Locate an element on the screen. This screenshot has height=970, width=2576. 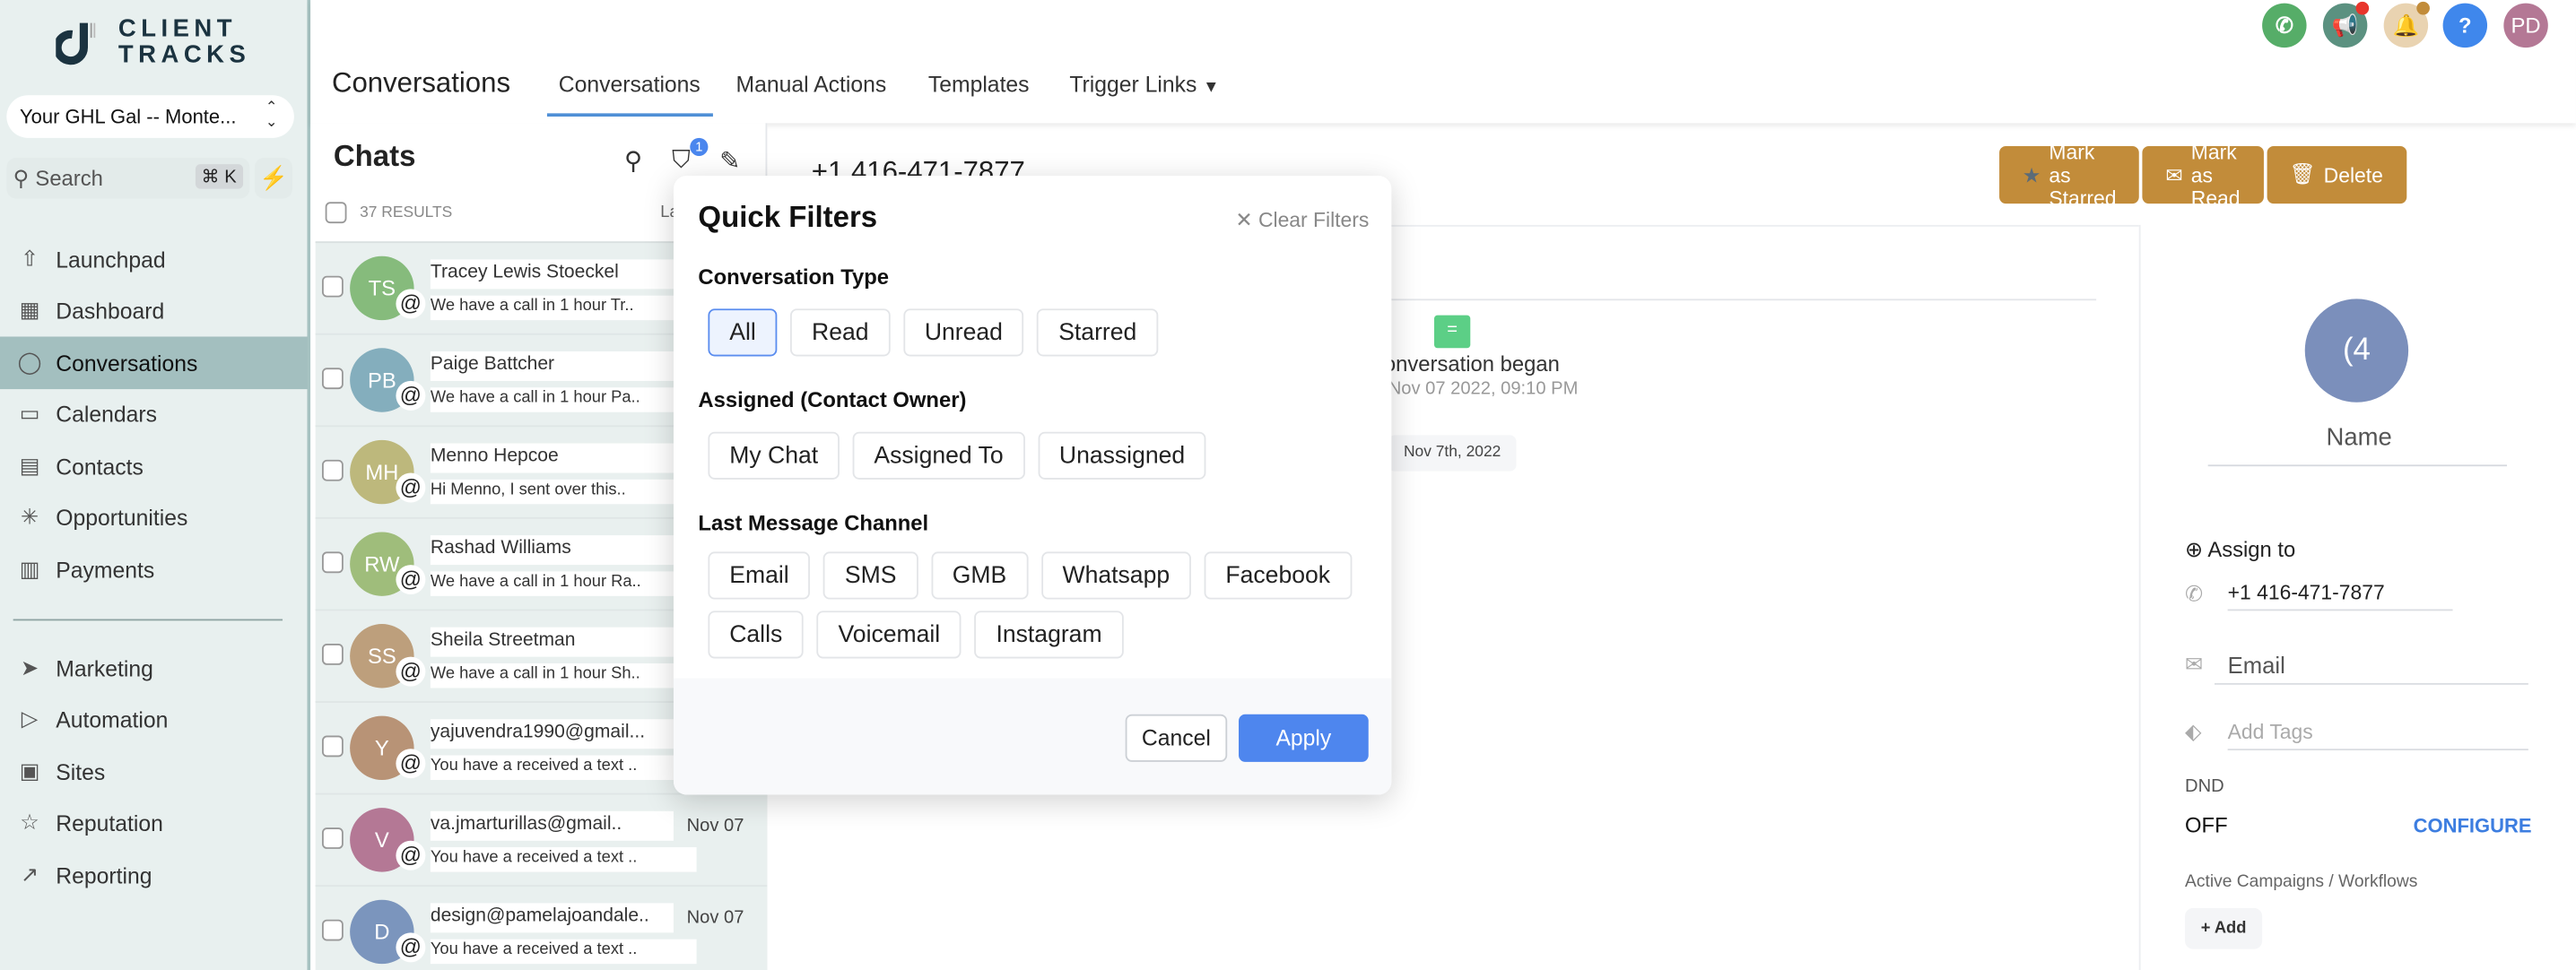
sidebar-item-opportunities: ✳ Opportunities is located at coordinates (154, 517).